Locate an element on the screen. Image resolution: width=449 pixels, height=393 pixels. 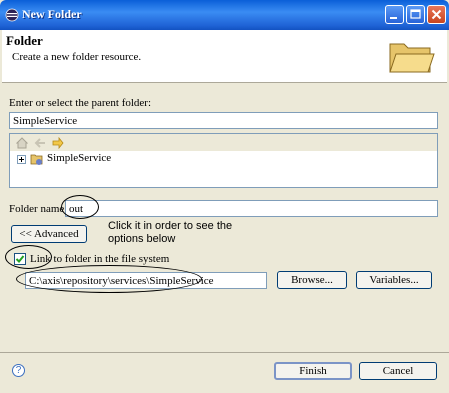
link-checkbox is located at coordinates (20, 259).